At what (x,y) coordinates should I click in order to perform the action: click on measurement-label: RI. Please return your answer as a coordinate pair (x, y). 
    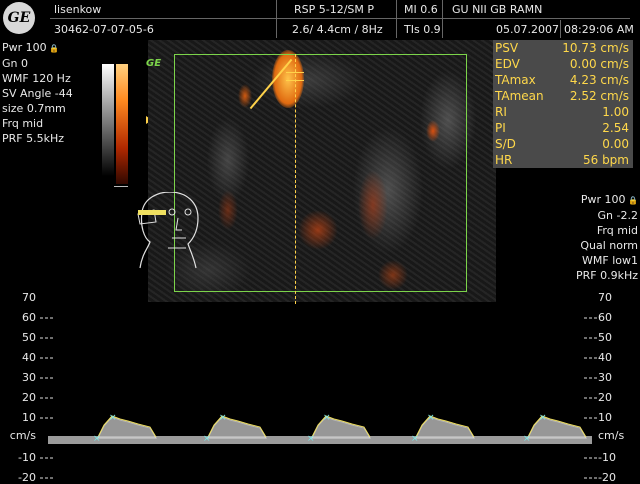
    Looking at the image, I should click on (501, 112).